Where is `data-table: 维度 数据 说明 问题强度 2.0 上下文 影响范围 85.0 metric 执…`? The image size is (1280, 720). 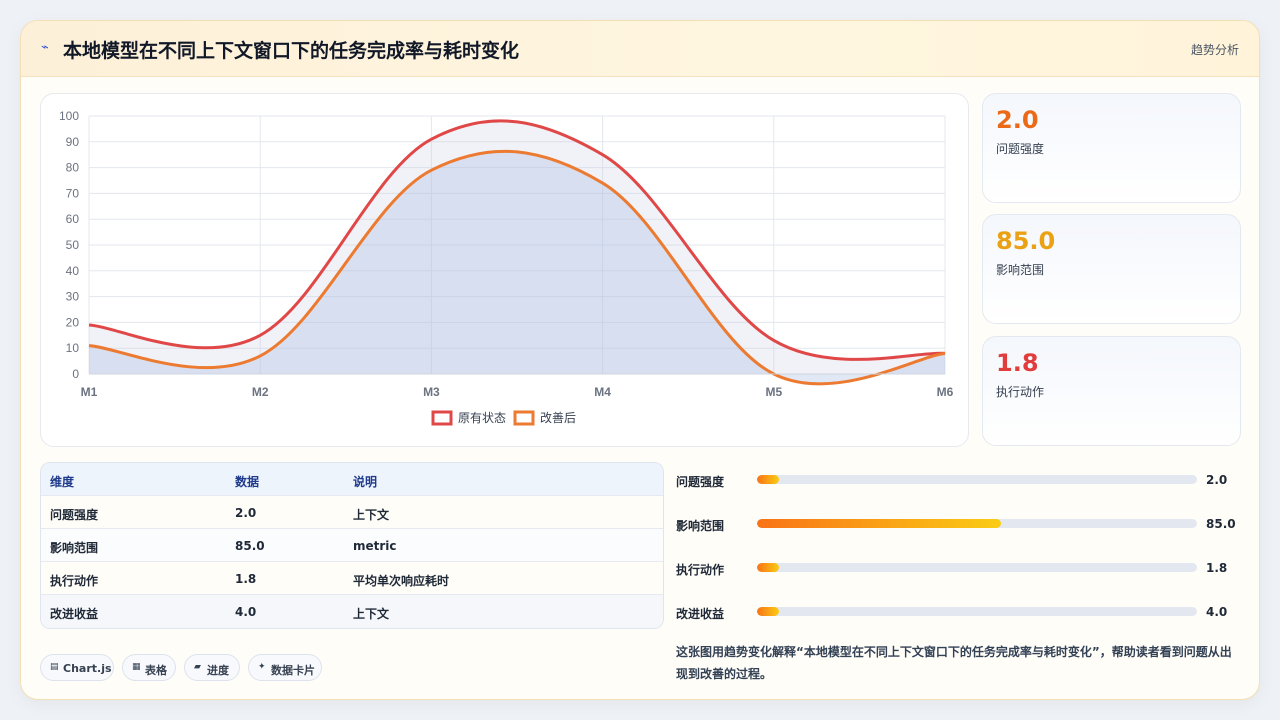 data-table: 维度 数据 说明 问题强度 2.0 上下文 影响范围 85.0 metric 执… is located at coordinates (352, 545).